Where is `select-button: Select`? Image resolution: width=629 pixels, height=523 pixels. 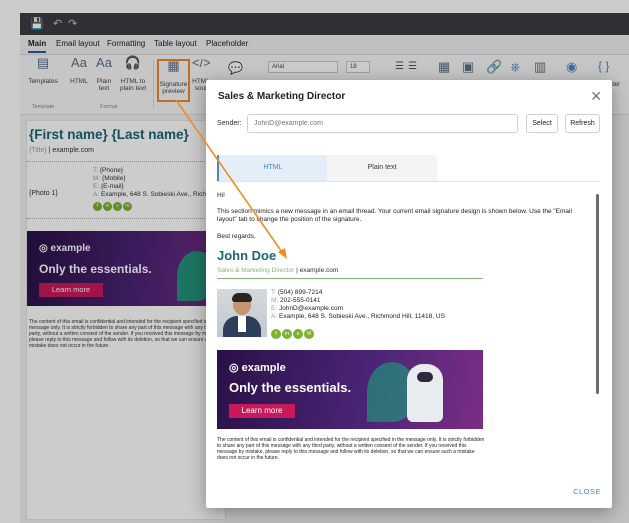 select-button: Select is located at coordinates (542, 123).